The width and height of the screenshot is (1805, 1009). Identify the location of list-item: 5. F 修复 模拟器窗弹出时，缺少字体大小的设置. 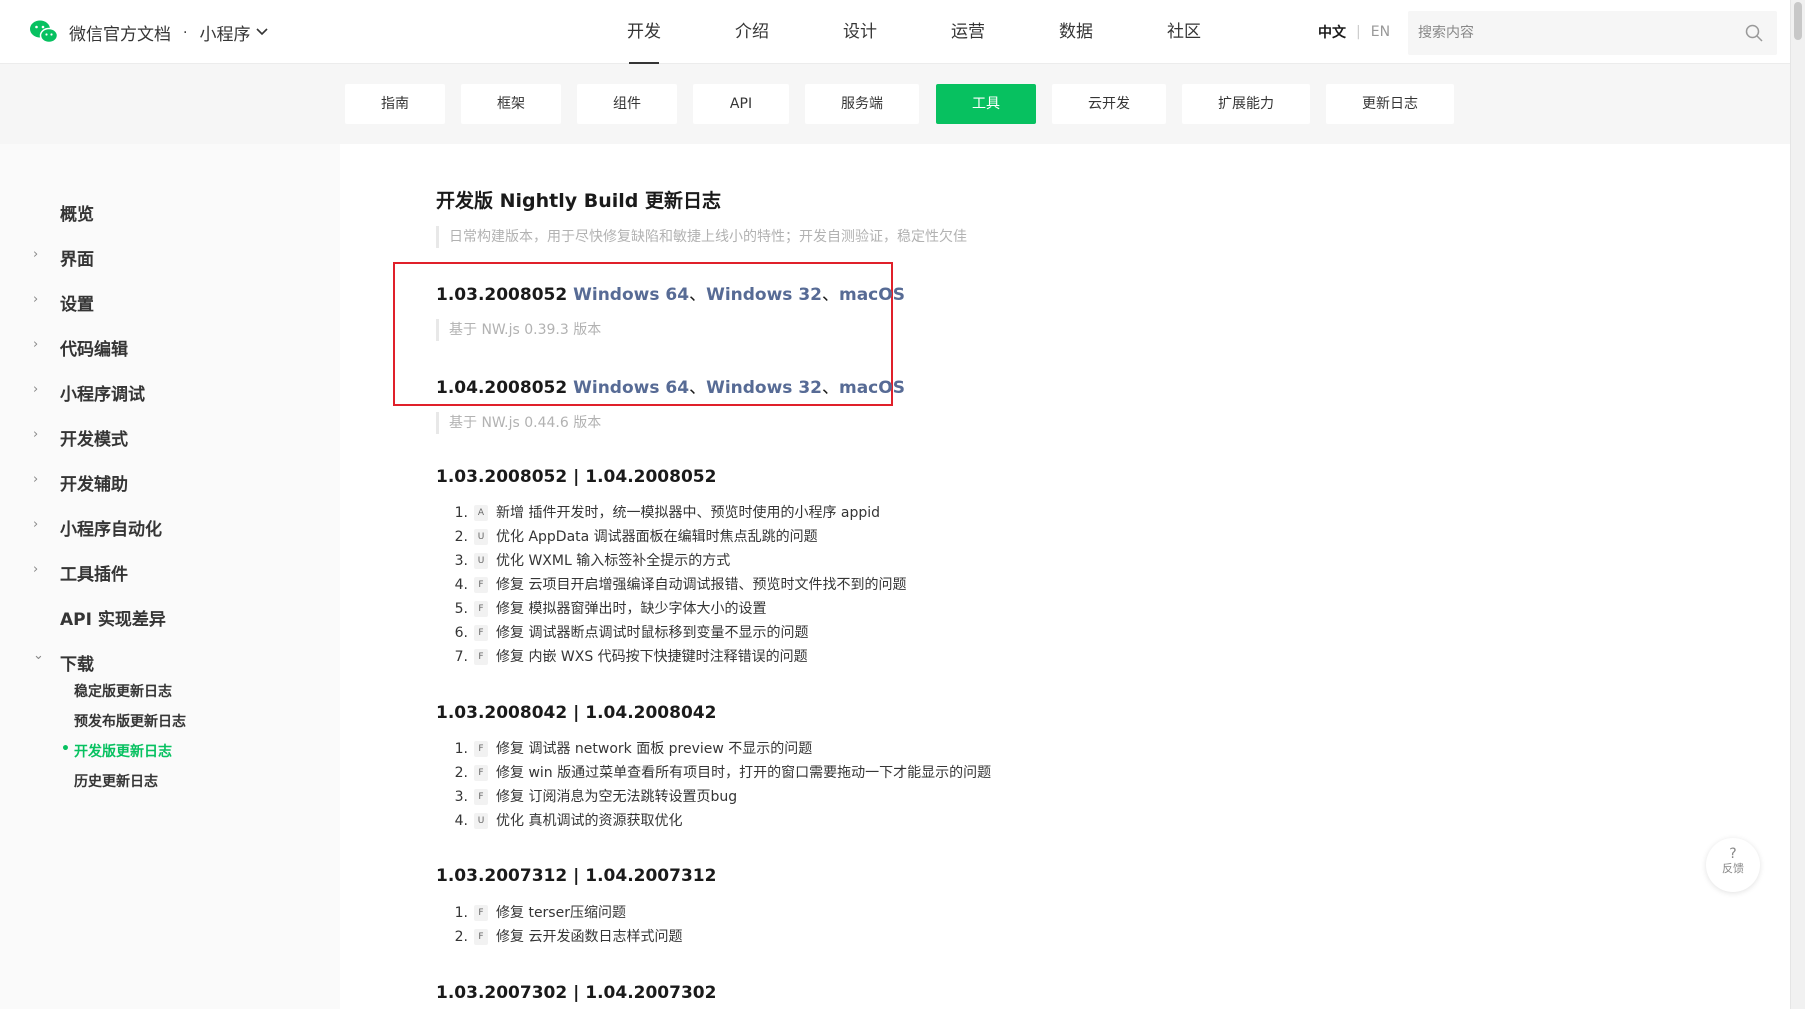
(676, 609).